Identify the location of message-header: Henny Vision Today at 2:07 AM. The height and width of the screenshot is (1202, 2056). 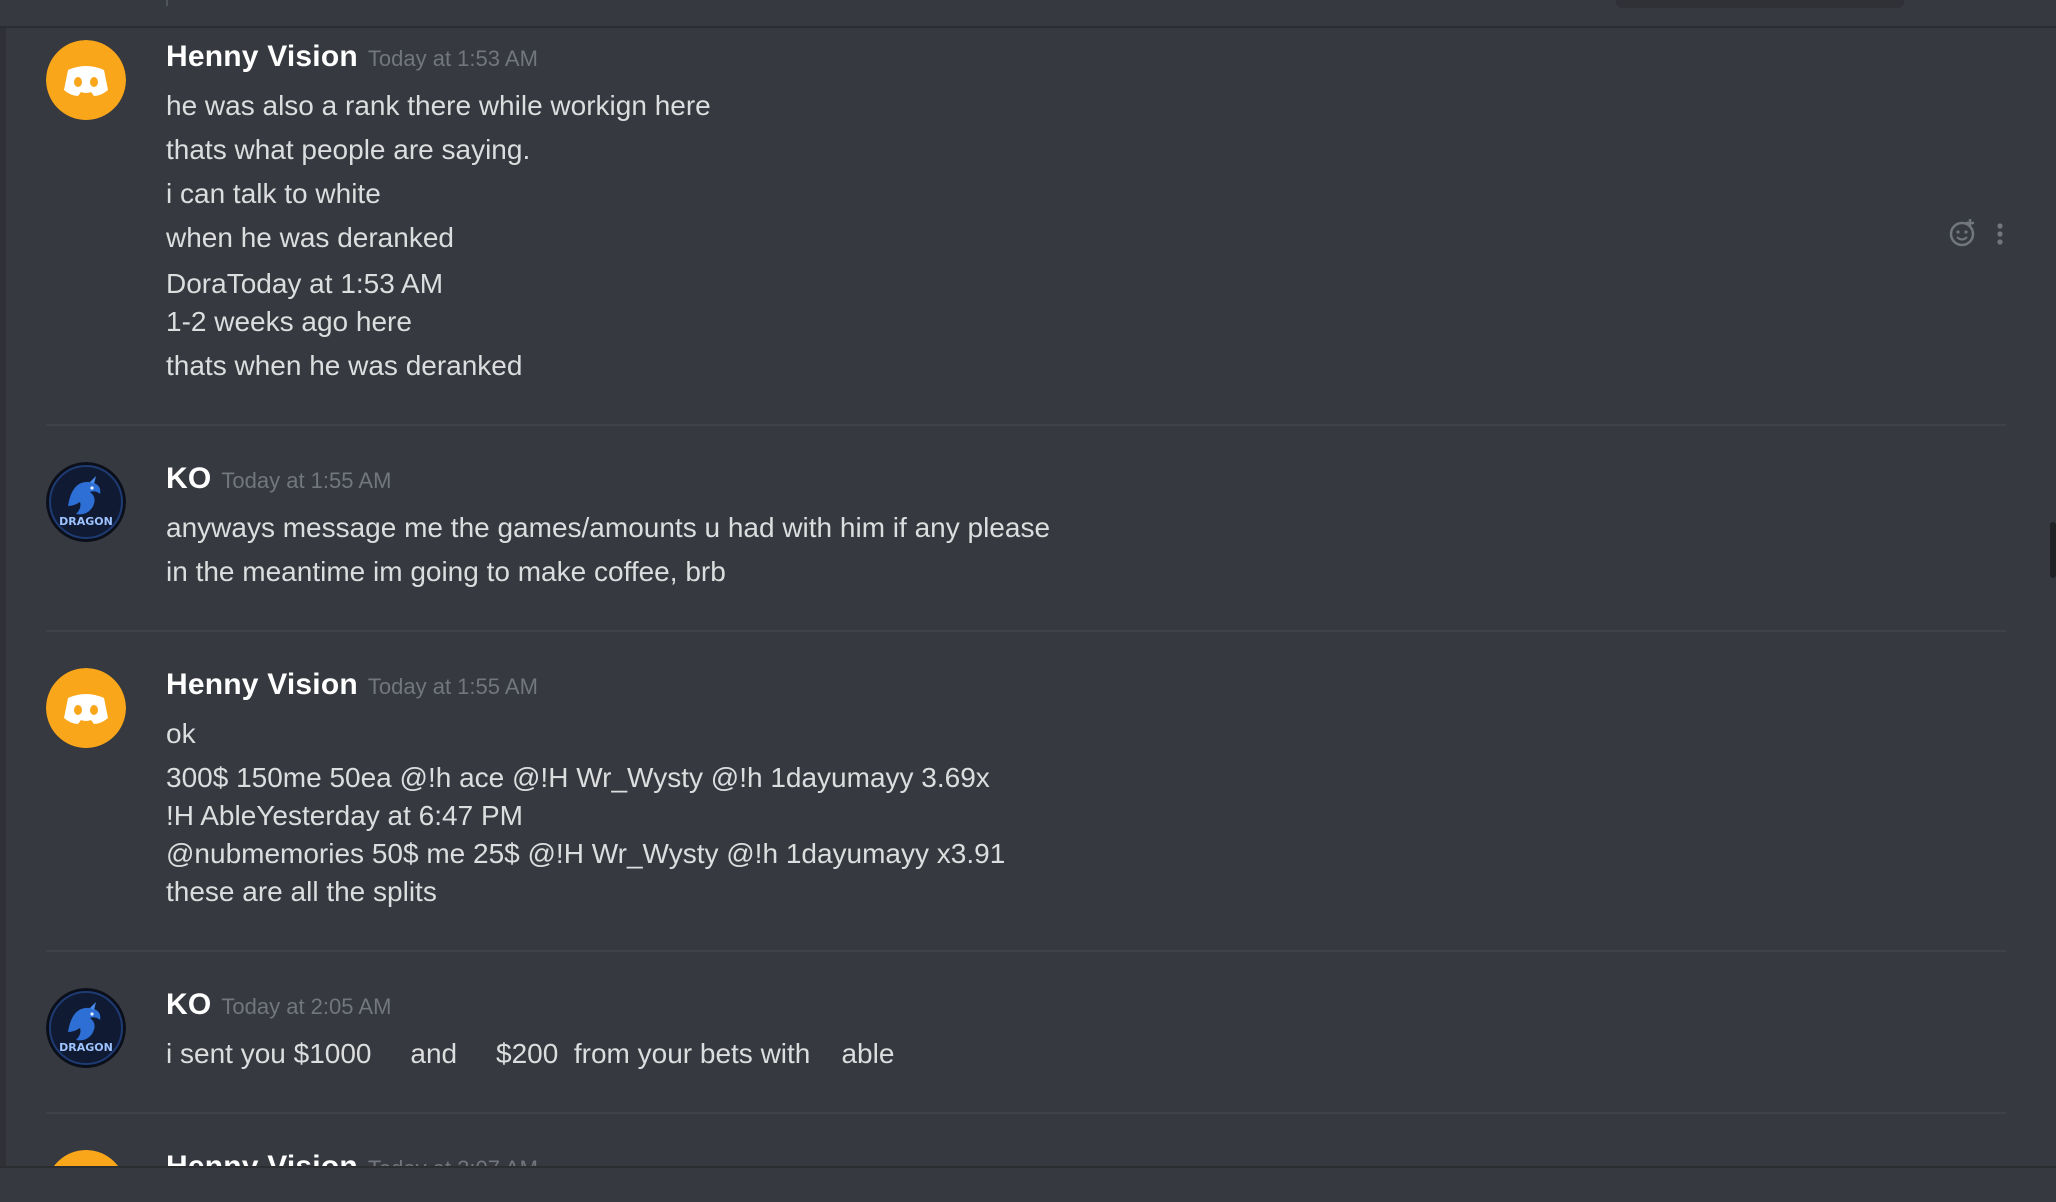
(352, 1158).